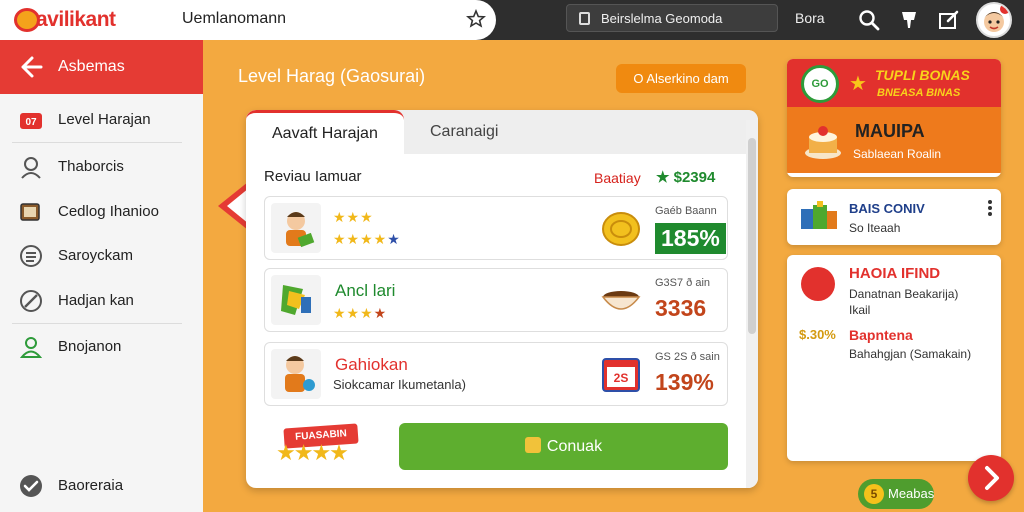 Image resolution: width=1024 pixels, height=512 pixels. I want to click on top-link: Bora, so click(810, 18).